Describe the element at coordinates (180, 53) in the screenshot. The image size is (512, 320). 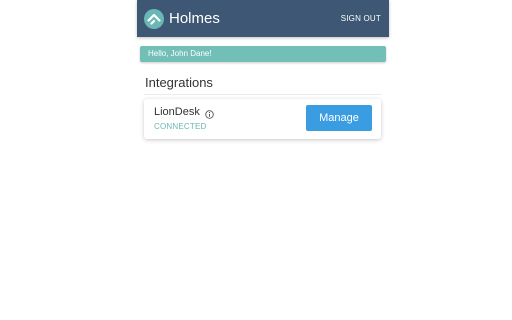
I see `greeting-text: Hello, John Dane!` at that location.